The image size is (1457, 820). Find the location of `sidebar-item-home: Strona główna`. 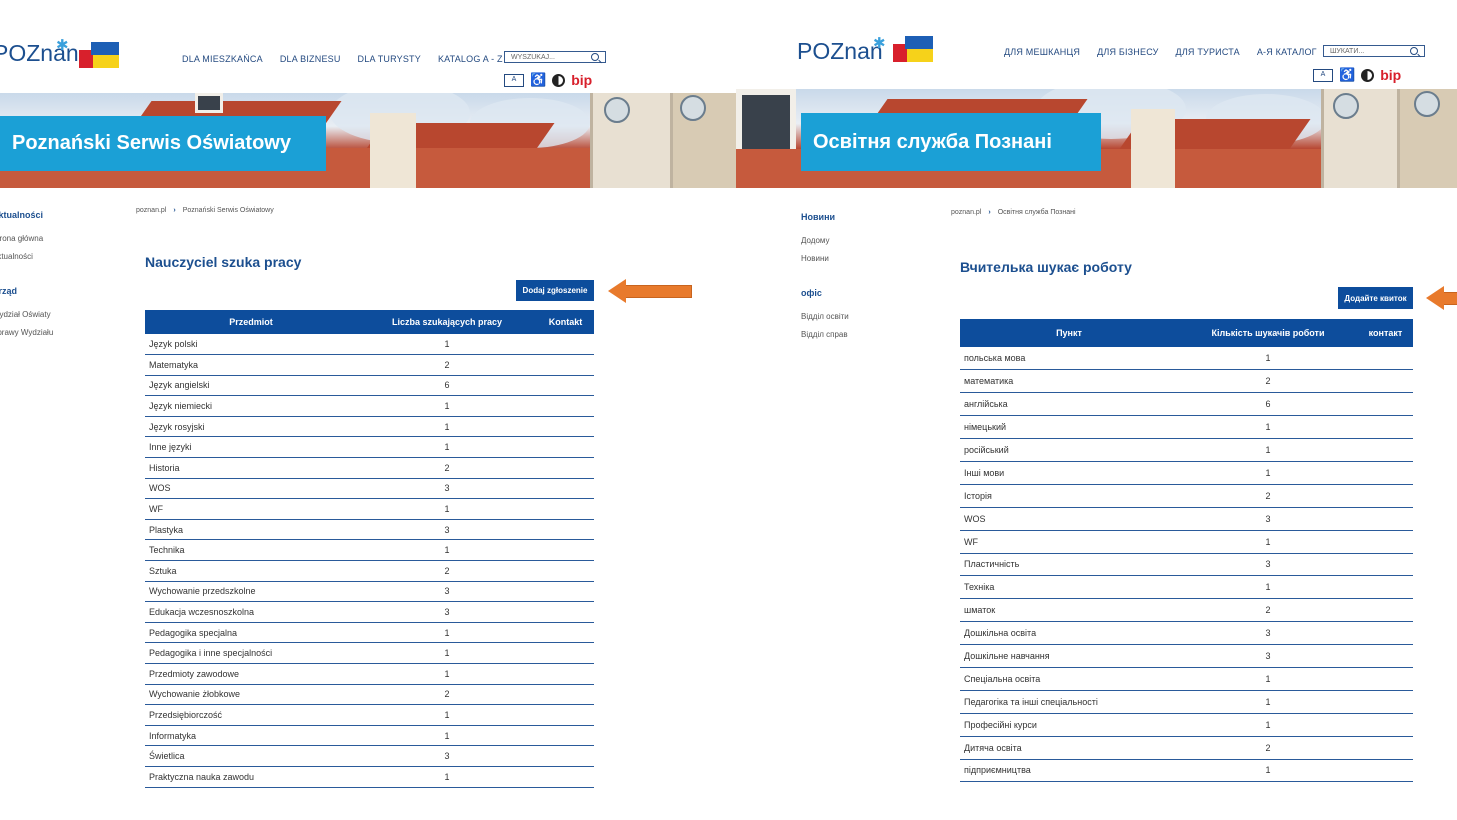

sidebar-item-home: Strona główna is located at coordinates (26, 238).